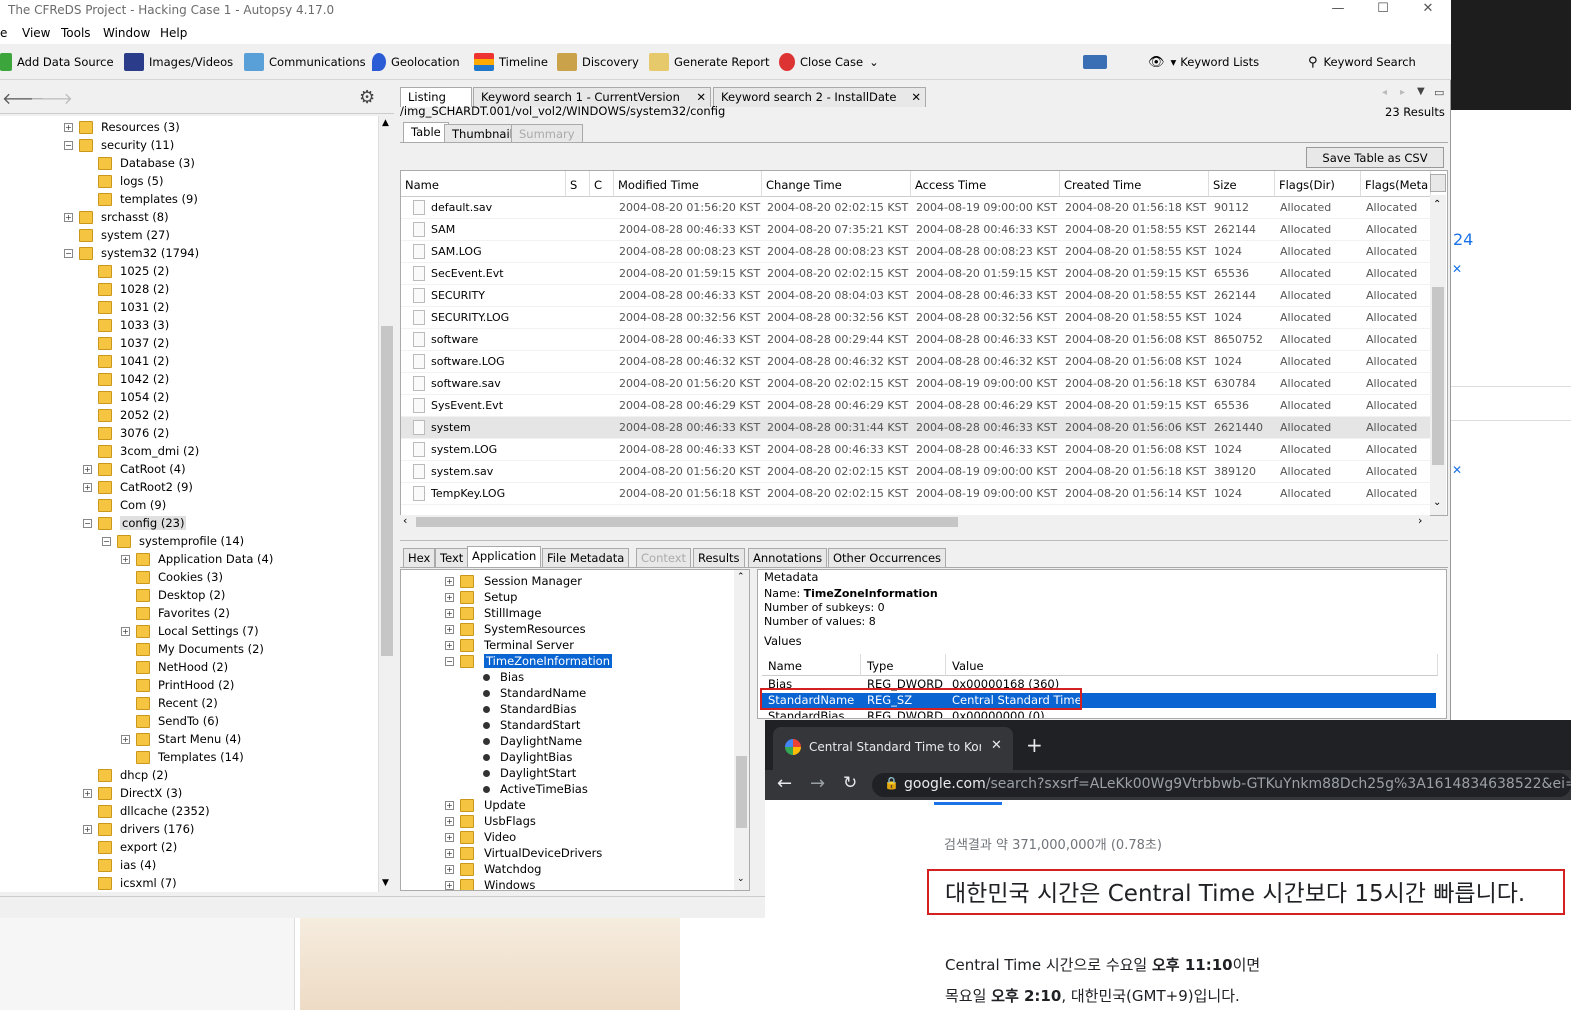 The height and width of the screenshot is (1010, 1571). What do you see at coordinates (811, 665) in the screenshot?
I see `column-header-name: Name` at bounding box center [811, 665].